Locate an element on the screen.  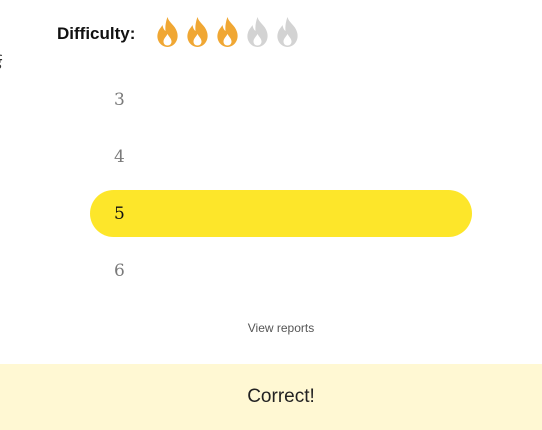
difficulty-rating is located at coordinates (227, 32).